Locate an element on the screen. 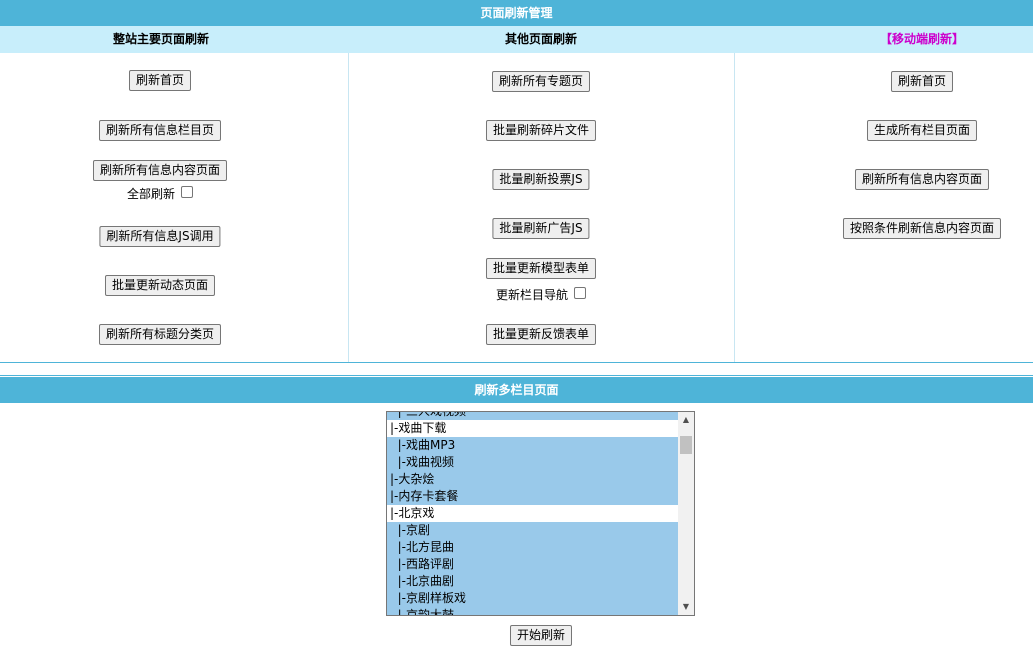 The image size is (1033, 654). list-option: |-戏曲MP3 is located at coordinates (533, 445).